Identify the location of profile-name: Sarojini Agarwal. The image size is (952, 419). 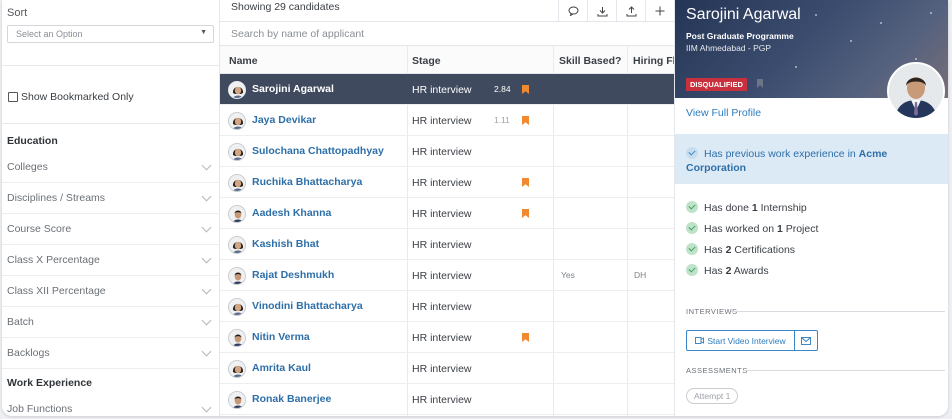
(743, 14).